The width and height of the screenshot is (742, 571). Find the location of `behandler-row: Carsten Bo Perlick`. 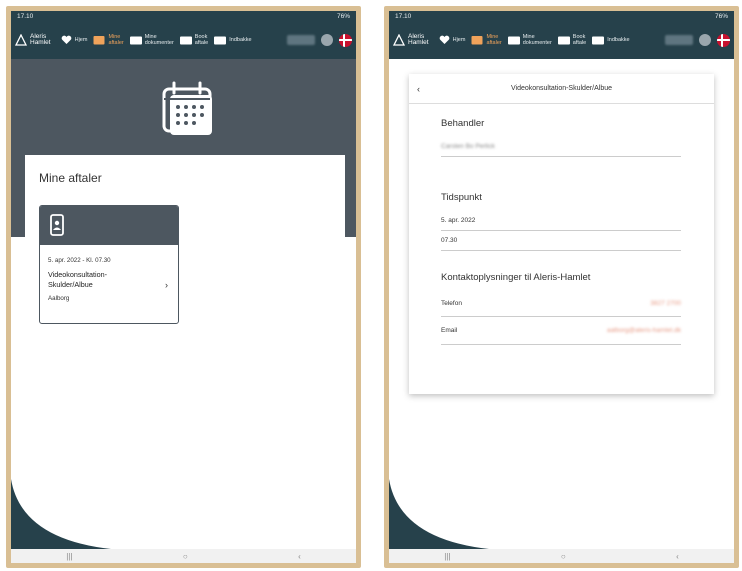

behandler-row: Carsten Bo Perlick is located at coordinates (561, 147).